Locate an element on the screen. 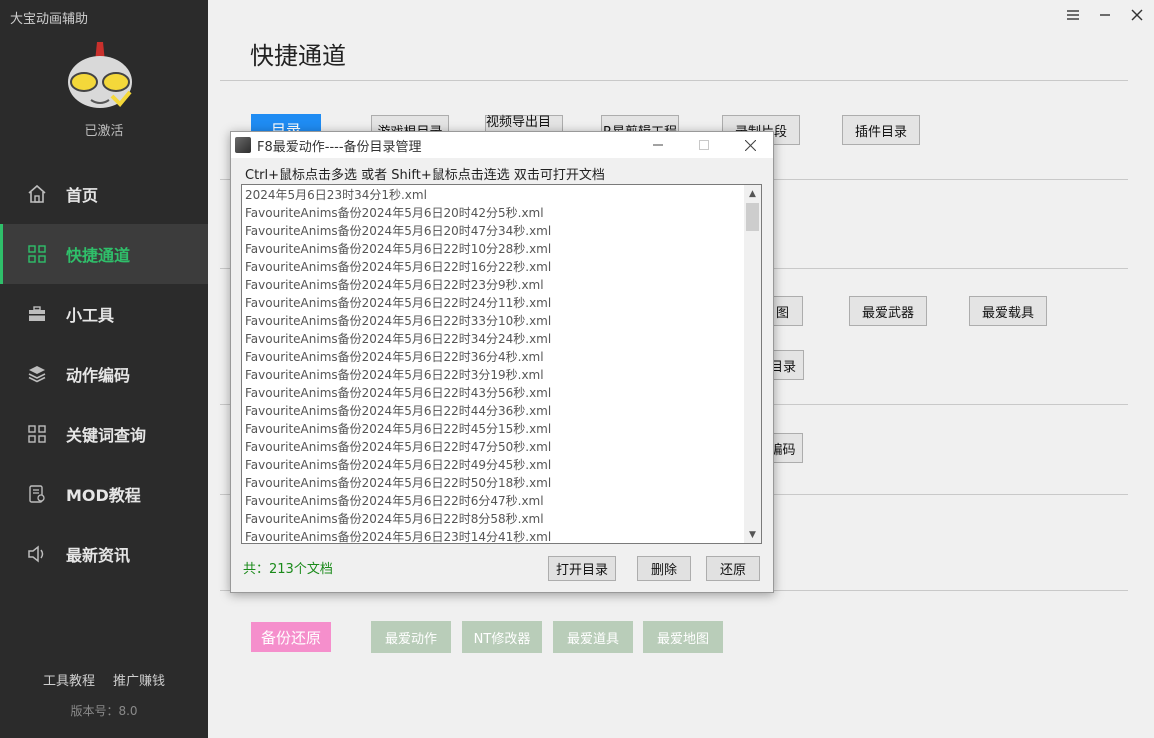 The image size is (1154, 738). activation-status: 已激活 is located at coordinates (104, 131).